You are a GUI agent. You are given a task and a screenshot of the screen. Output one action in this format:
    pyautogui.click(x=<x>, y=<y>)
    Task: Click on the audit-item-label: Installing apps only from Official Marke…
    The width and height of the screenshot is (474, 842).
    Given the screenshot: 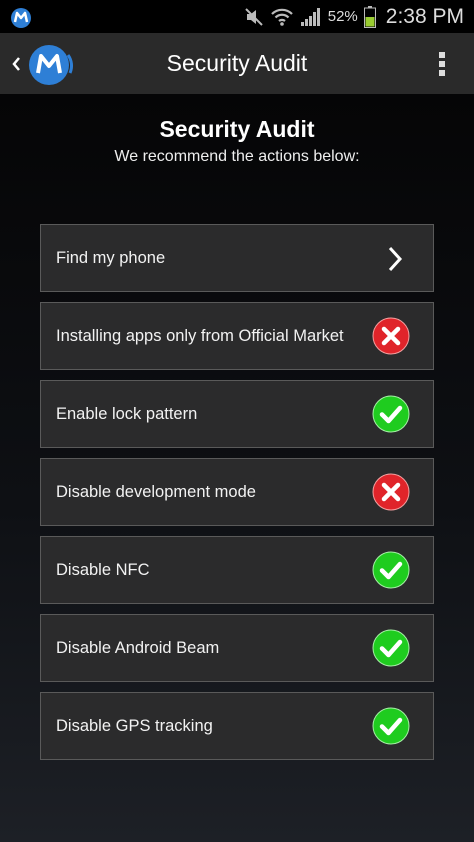 What is the action you would take?
    pyautogui.click(x=200, y=336)
    